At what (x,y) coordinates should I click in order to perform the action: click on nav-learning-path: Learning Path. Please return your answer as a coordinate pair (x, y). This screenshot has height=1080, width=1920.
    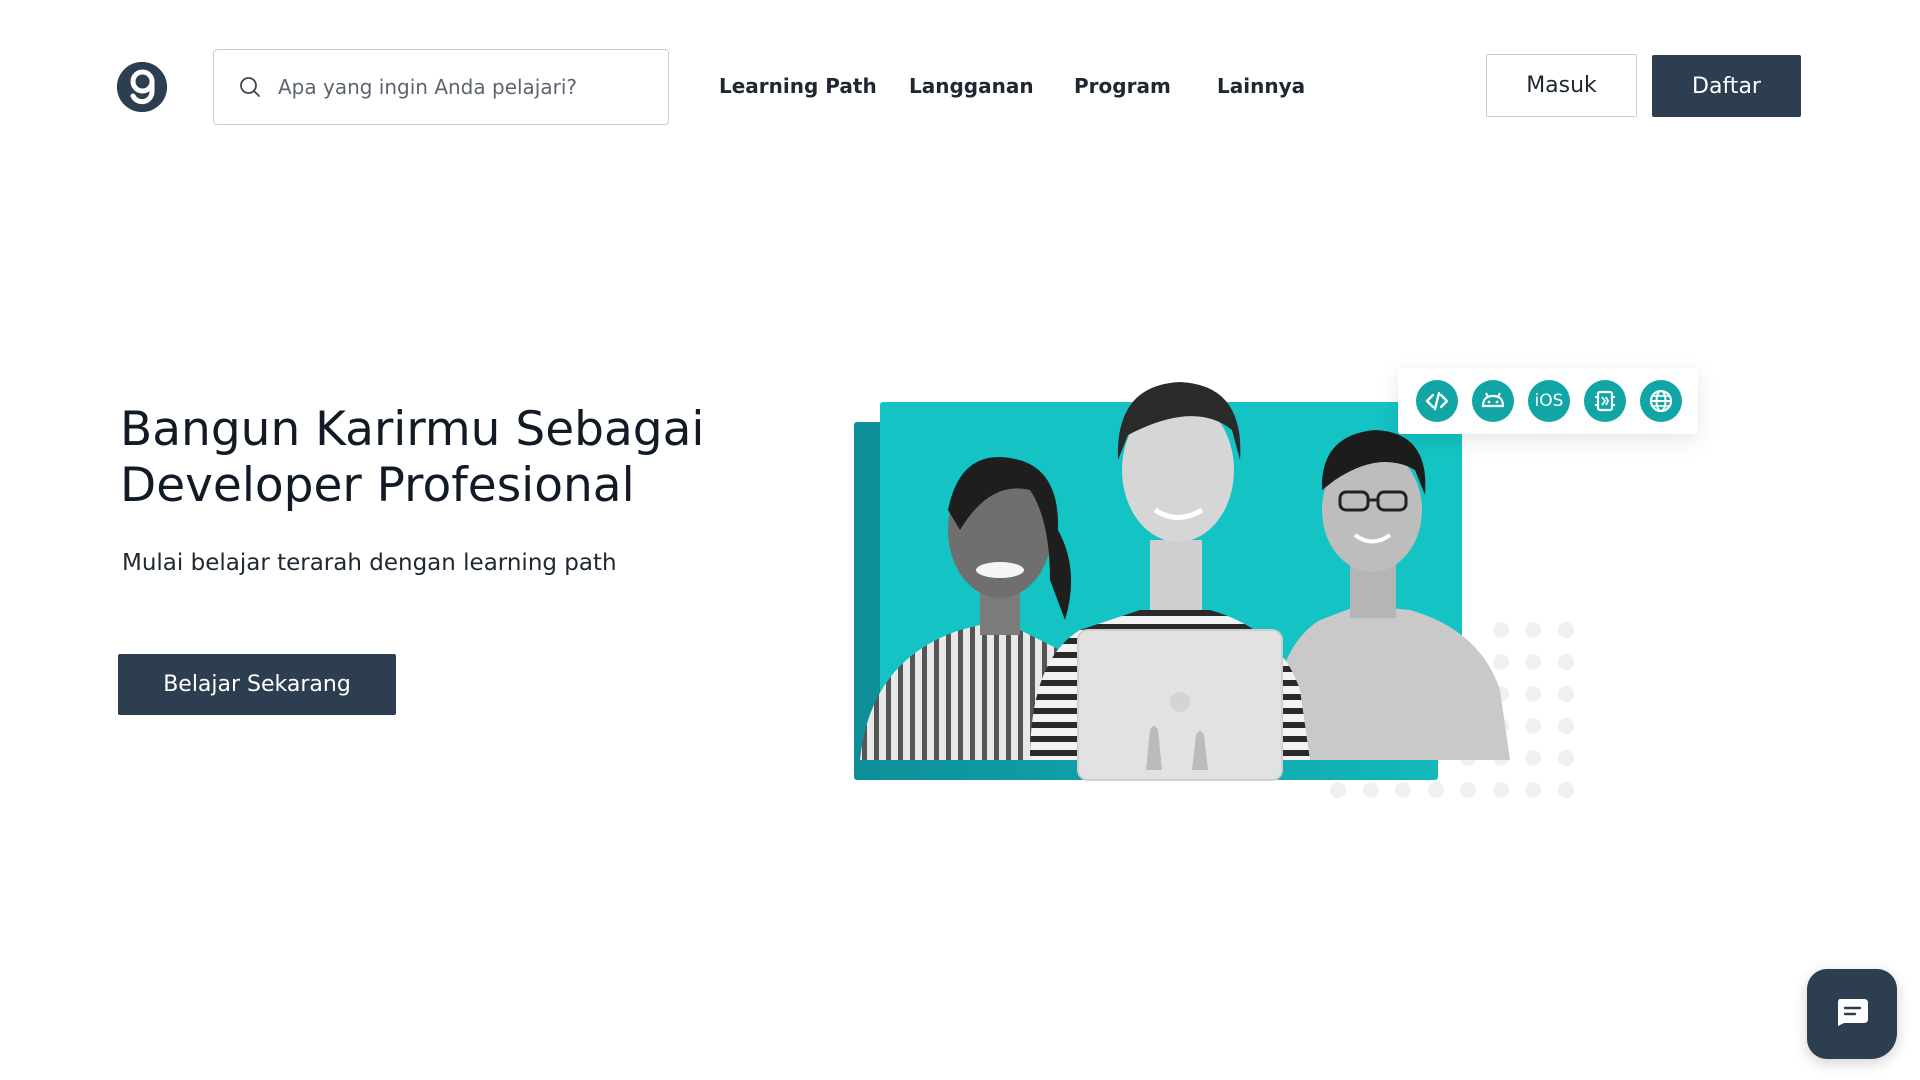
    Looking at the image, I should click on (798, 86).